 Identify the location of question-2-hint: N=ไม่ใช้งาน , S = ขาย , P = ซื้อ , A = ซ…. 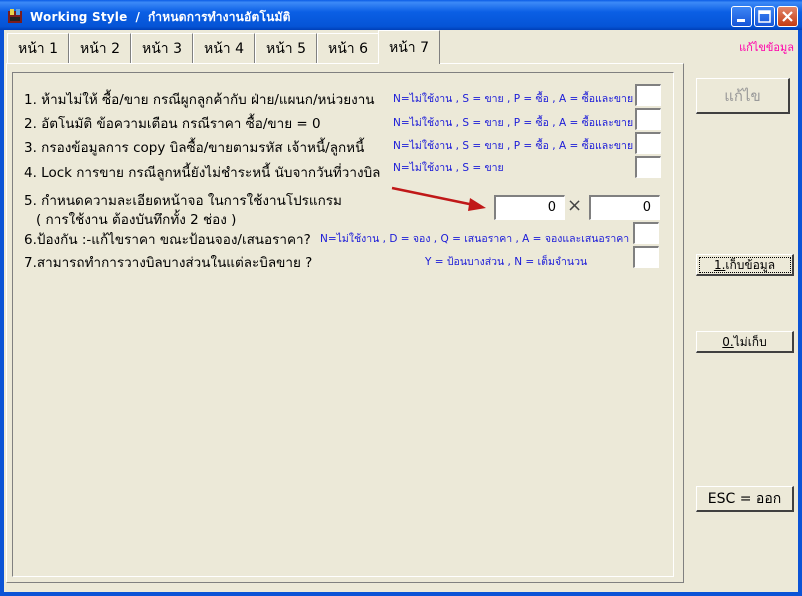
(513, 123).